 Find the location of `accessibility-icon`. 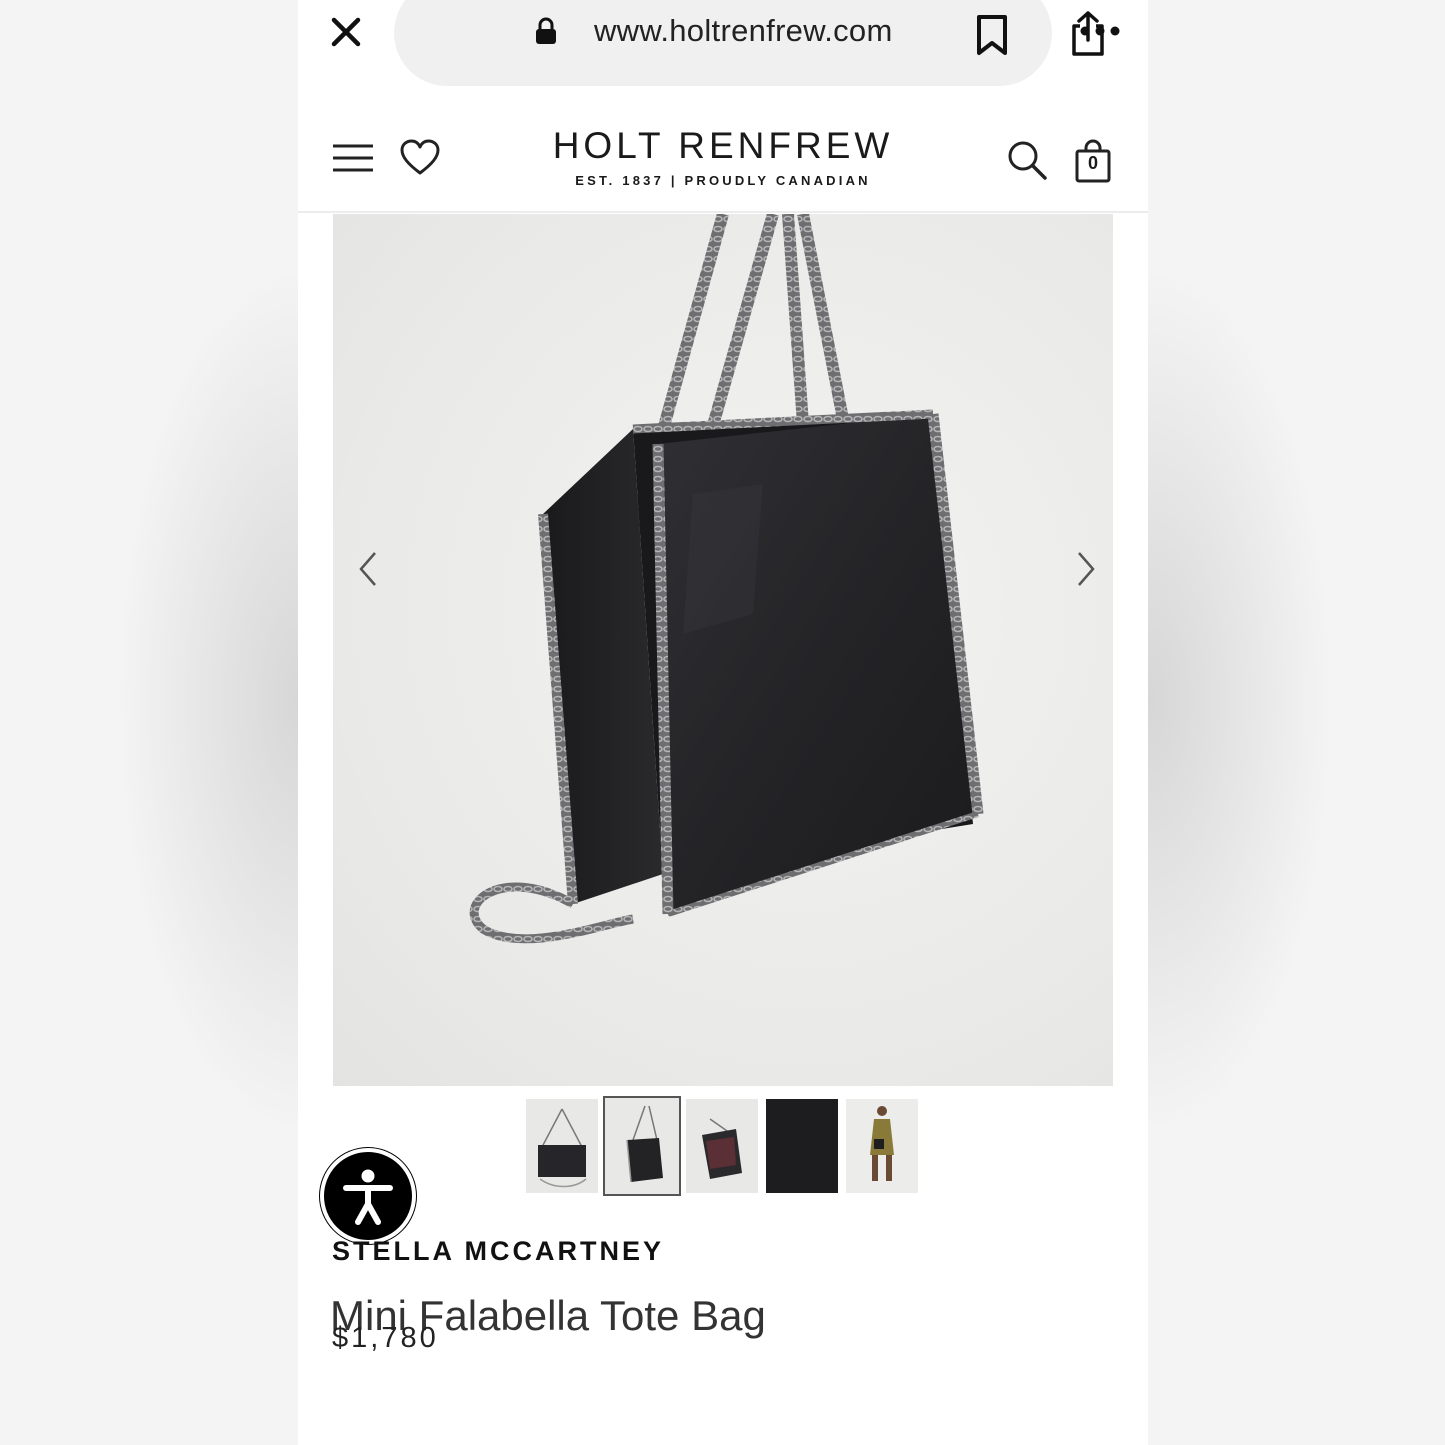

accessibility-icon is located at coordinates (368, 1197).